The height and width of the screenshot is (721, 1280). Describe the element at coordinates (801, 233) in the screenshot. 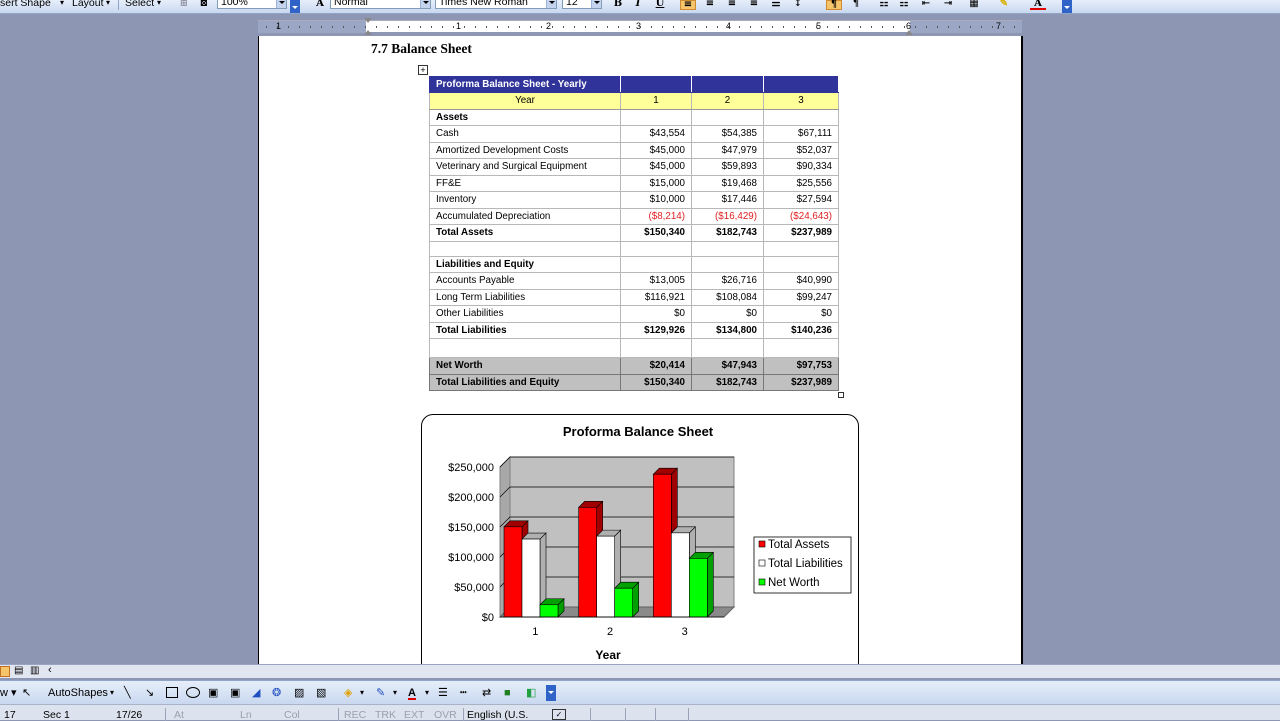

I see `row-value: $237,989` at that location.